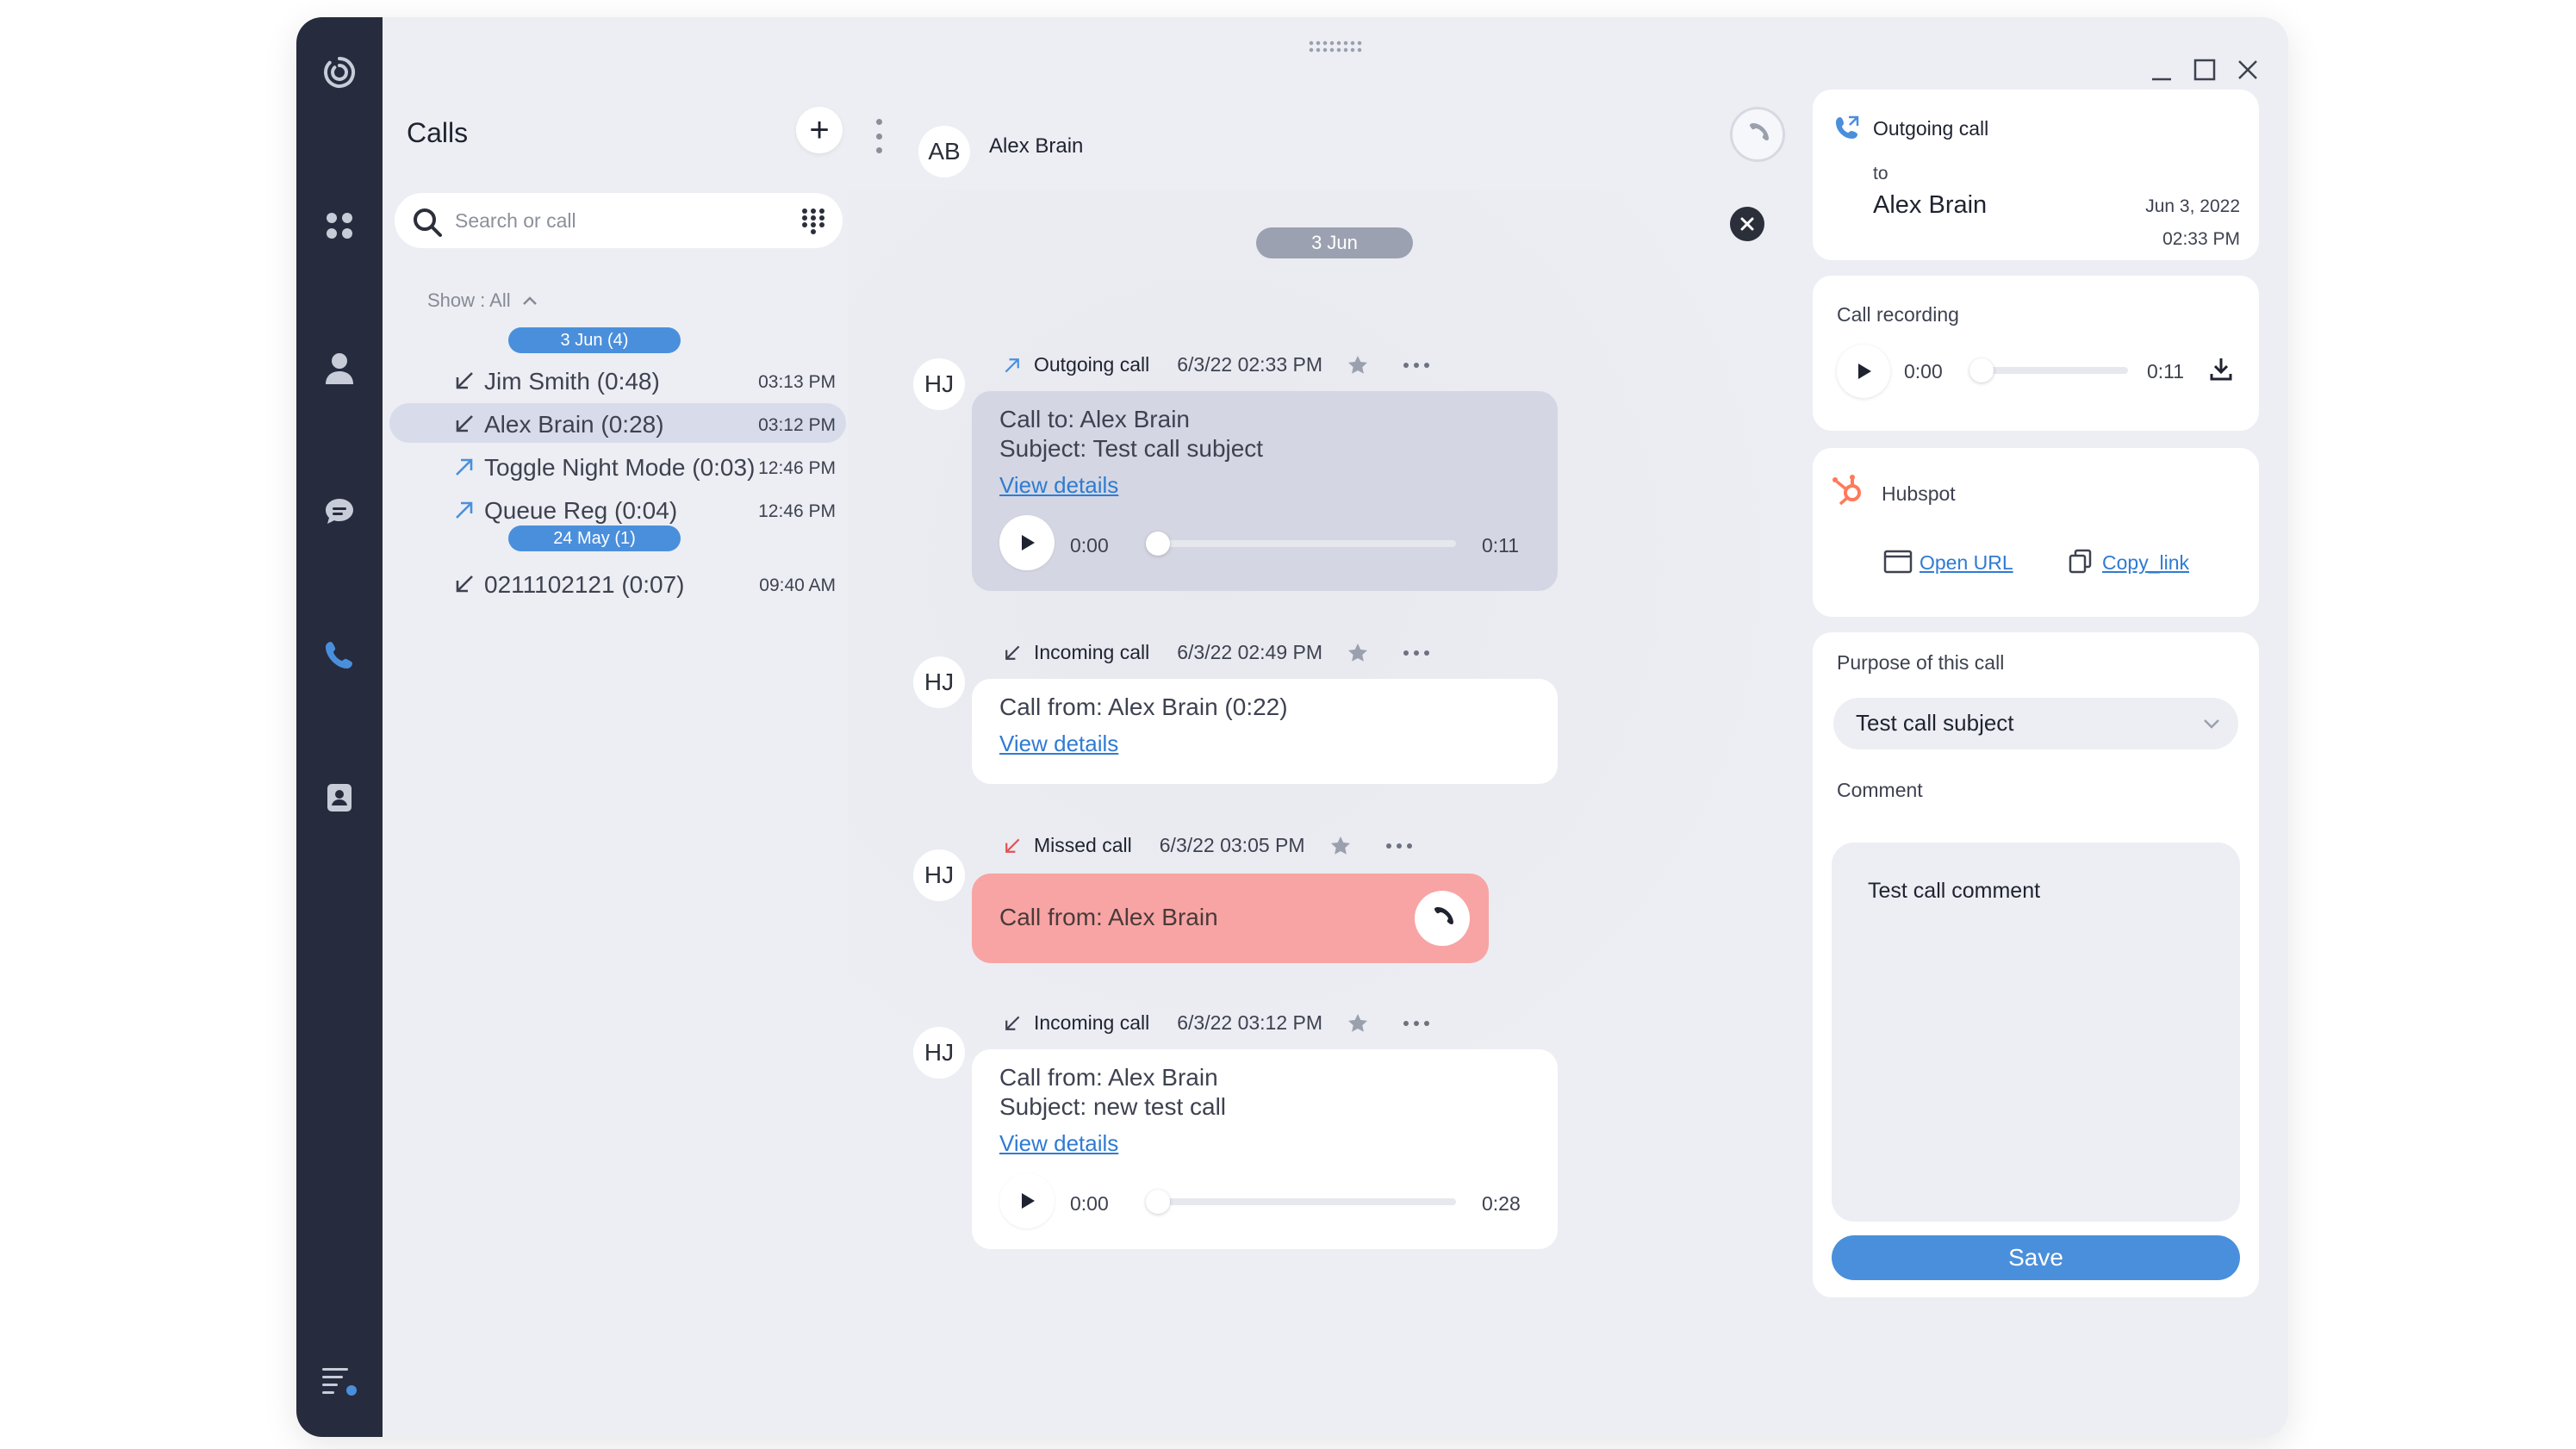 The height and width of the screenshot is (1449, 2576). Describe the element at coordinates (572, 381) in the screenshot. I see `call-list-name: Jim Smith (0:48)` at that location.